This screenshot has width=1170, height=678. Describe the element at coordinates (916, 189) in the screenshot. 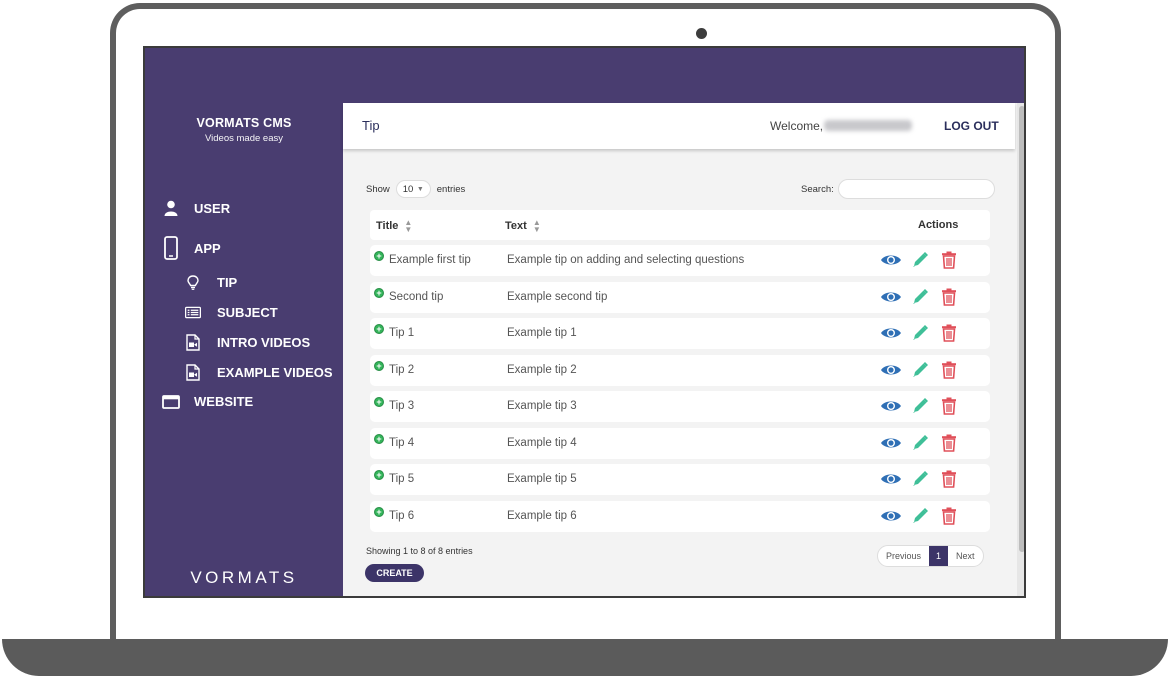

I see `search-input` at that location.